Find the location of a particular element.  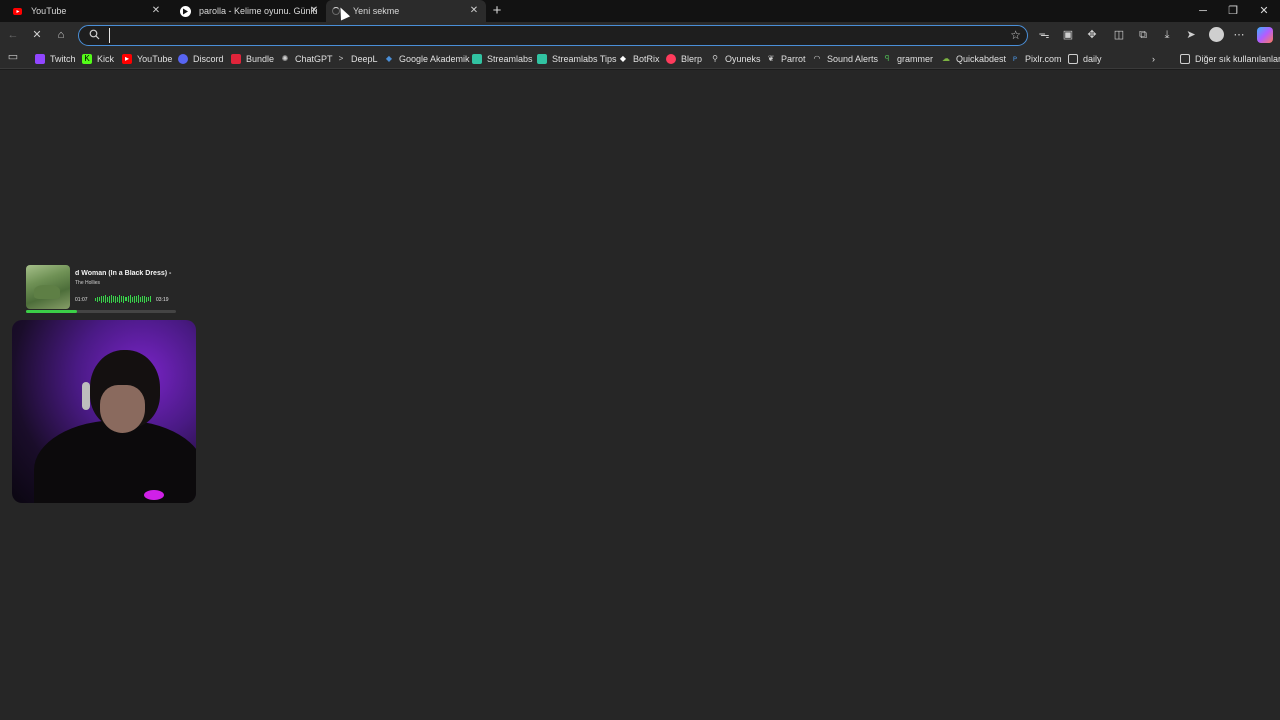

bookmark-parrot: ❦ Parrot is located at coordinates (786, 58).